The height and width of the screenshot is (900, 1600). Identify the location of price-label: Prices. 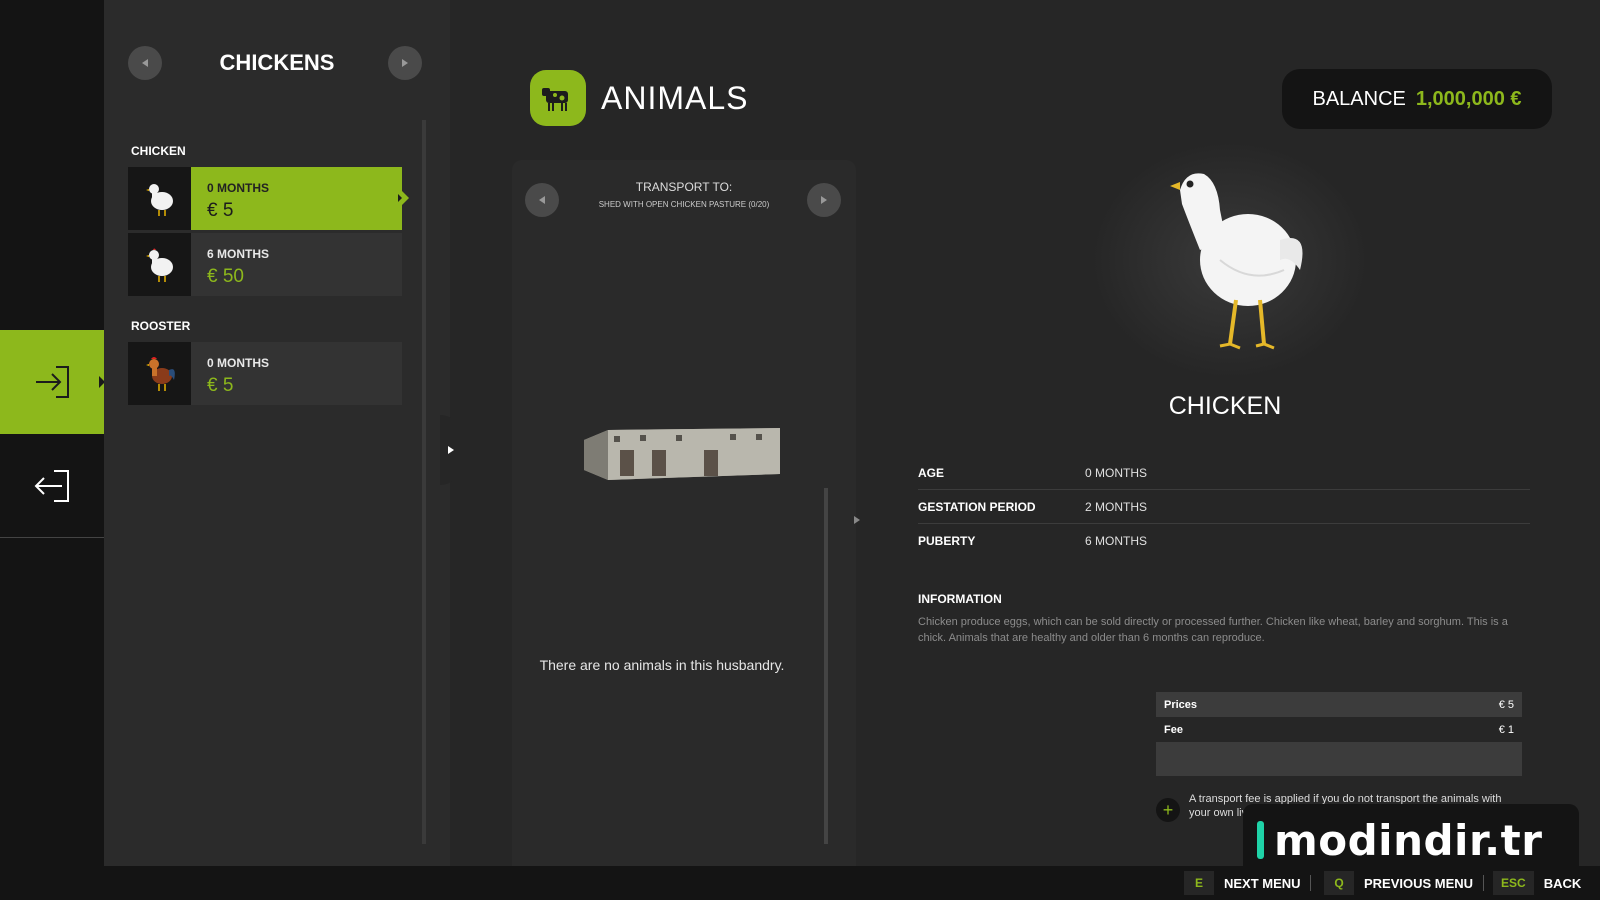
(1181, 704).